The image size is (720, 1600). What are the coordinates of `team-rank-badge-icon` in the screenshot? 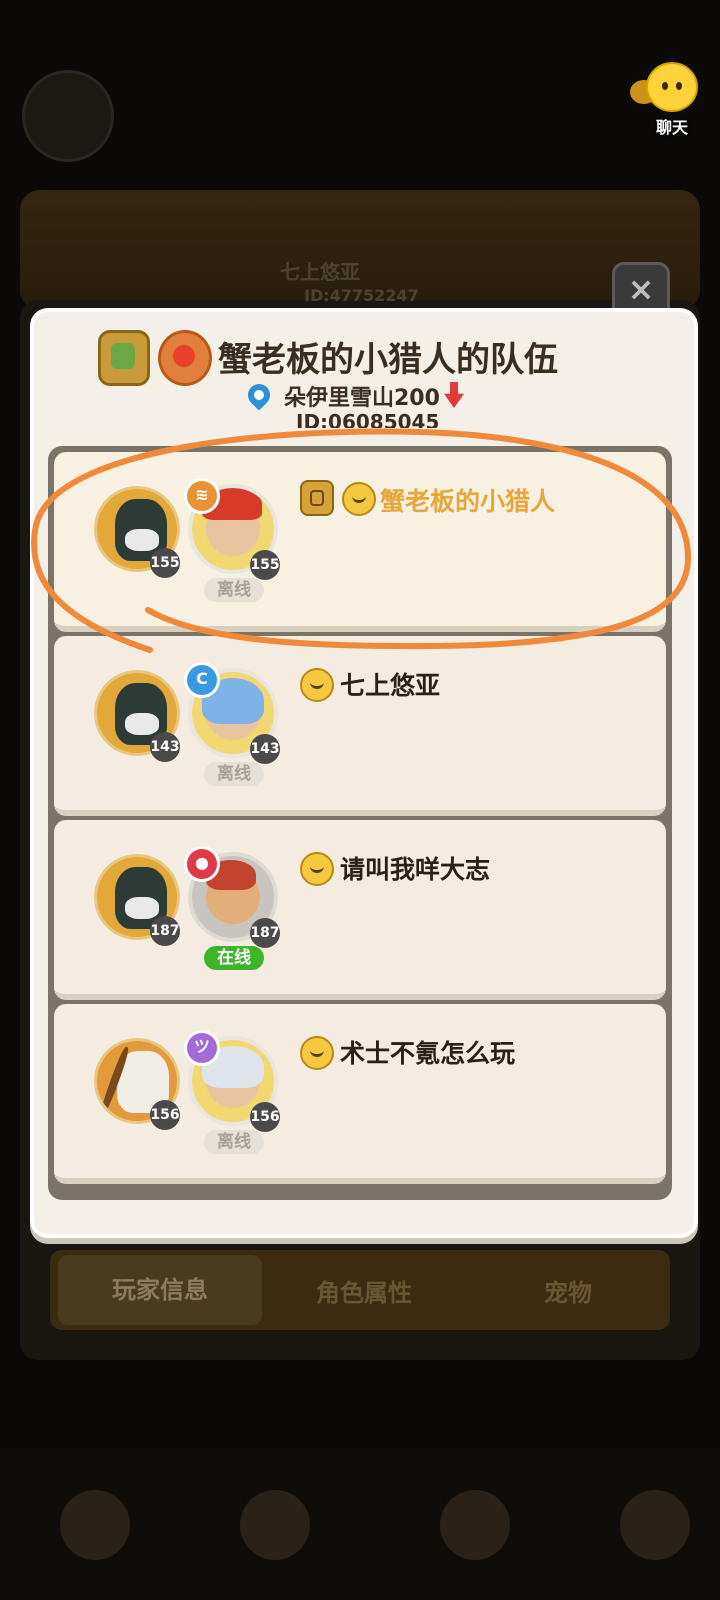 It's located at (124, 358).